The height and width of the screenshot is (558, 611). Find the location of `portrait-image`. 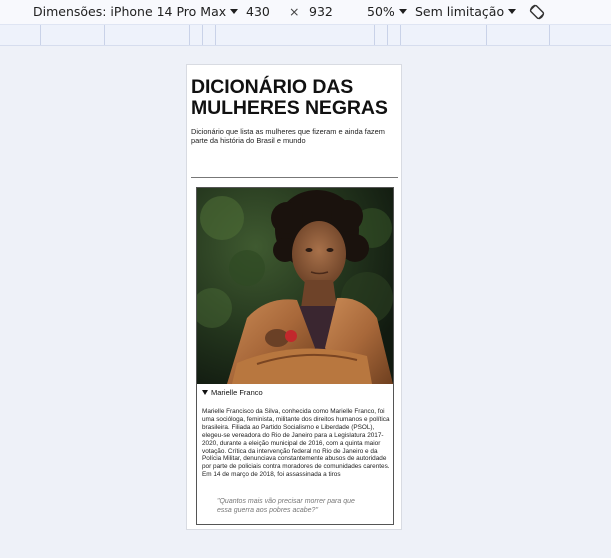

portrait-image is located at coordinates (295, 286).